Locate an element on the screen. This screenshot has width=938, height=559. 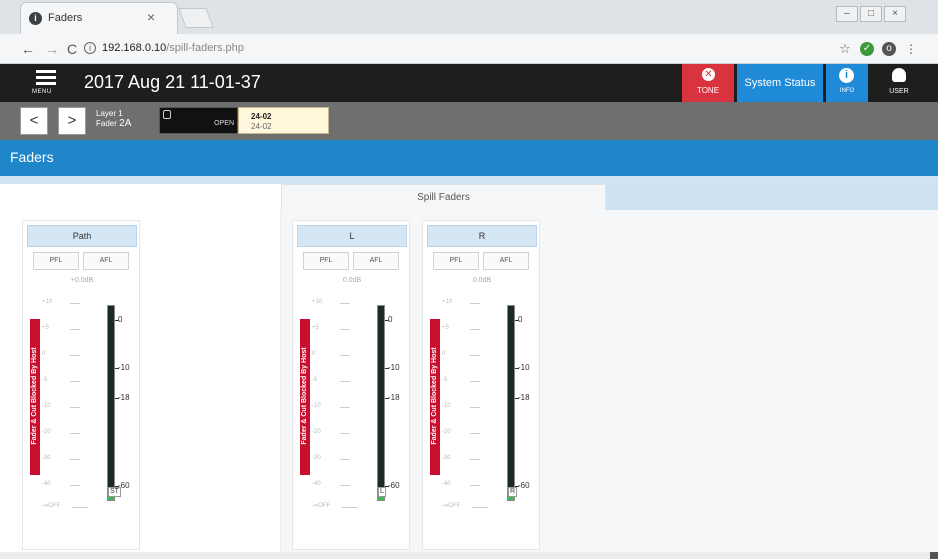
user-icon is located at coordinates (899, 75).